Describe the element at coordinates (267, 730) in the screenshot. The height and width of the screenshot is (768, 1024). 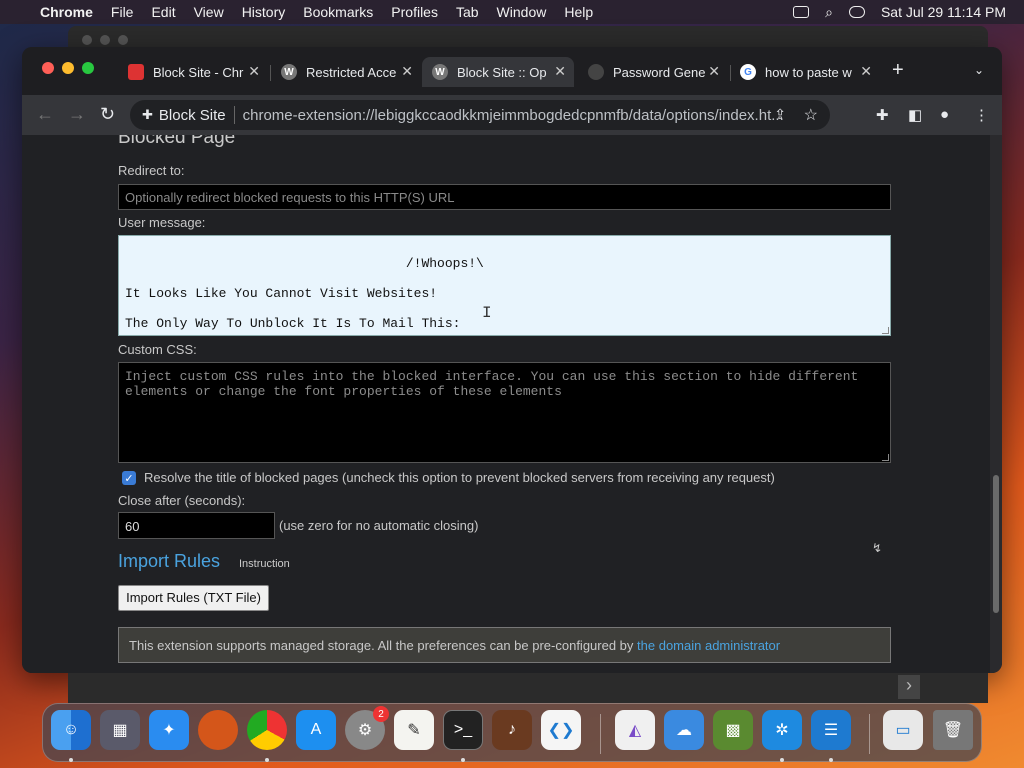
I see `chrome-icon` at that location.